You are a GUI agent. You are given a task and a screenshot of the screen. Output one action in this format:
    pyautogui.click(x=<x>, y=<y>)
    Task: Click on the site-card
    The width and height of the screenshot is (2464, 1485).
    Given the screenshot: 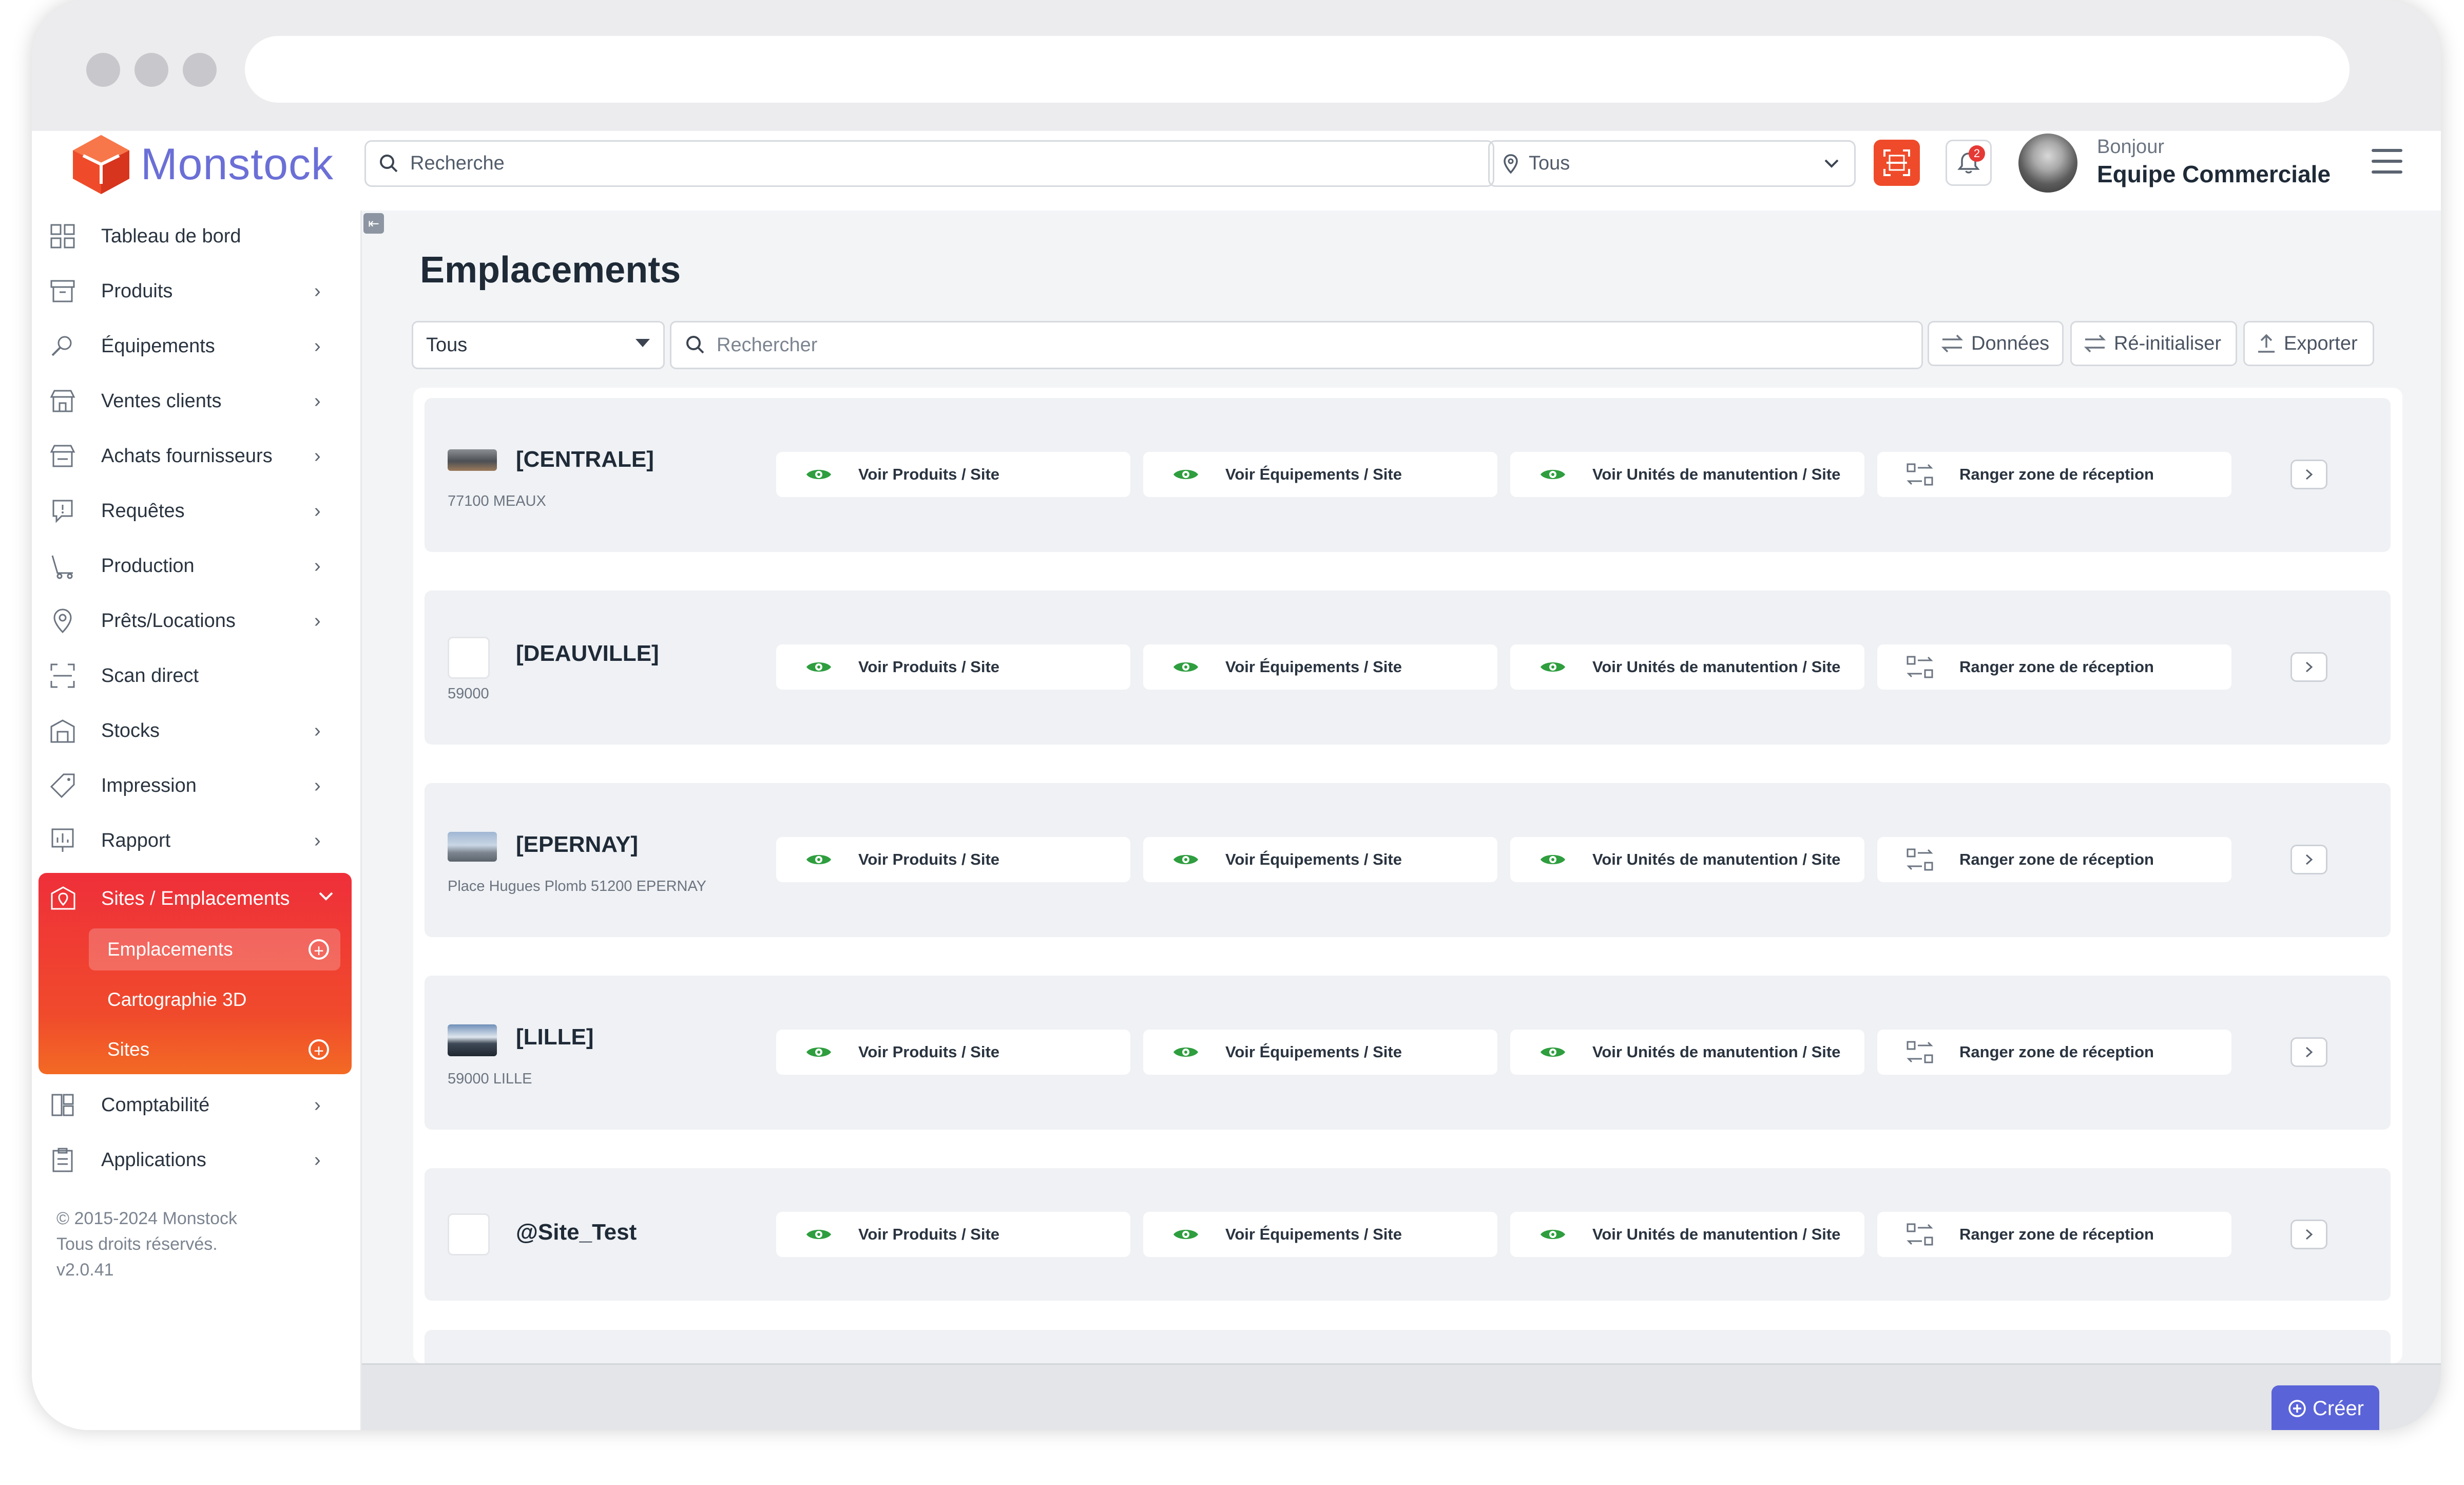 What is the action you would take?
    pyautogui.click(x=1408, y=1346)
    